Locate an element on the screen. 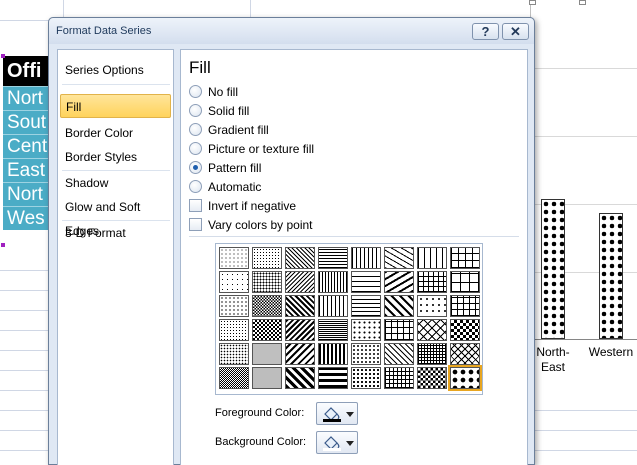  chart-category-label: North- East is located at coordinates (553, 359).